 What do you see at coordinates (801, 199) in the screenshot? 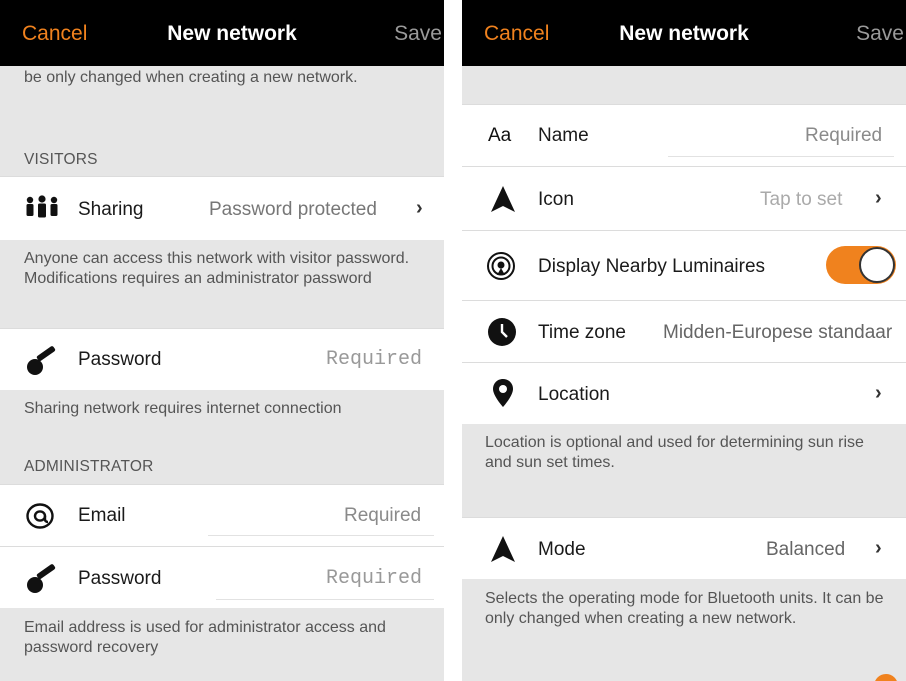
I see `icon-value: Tap to set` at bounding box center [801, 199].